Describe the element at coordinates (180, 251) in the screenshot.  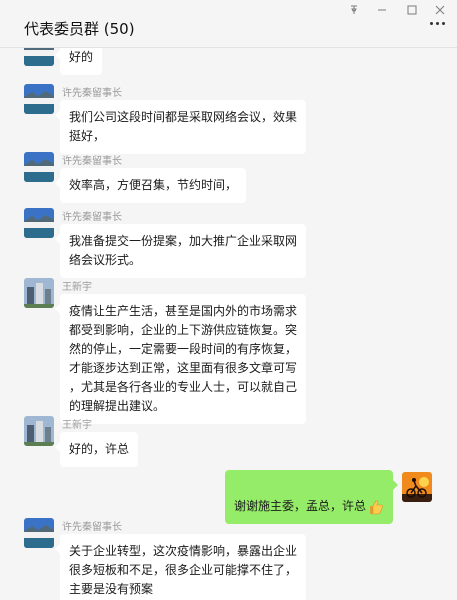
I see `message-bubble: 我准备提交一份提案，加大推广企业采取网 络会议形式。` at that location.